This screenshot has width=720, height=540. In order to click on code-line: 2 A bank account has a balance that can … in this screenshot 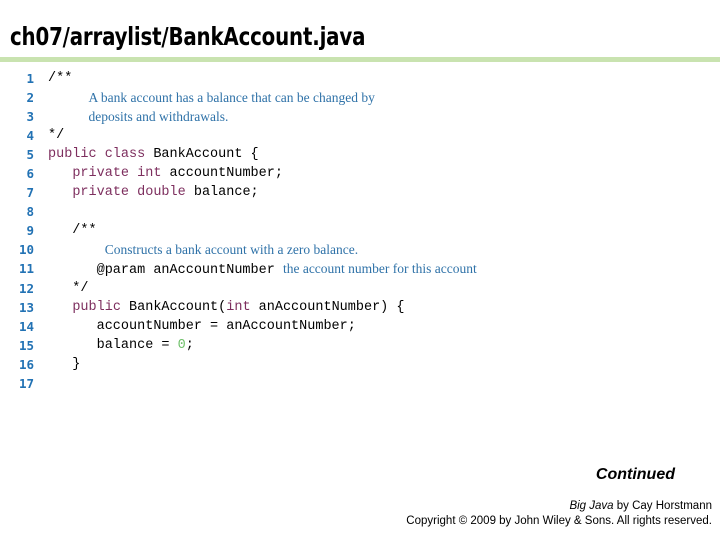, I will do `click(360, 97)`.